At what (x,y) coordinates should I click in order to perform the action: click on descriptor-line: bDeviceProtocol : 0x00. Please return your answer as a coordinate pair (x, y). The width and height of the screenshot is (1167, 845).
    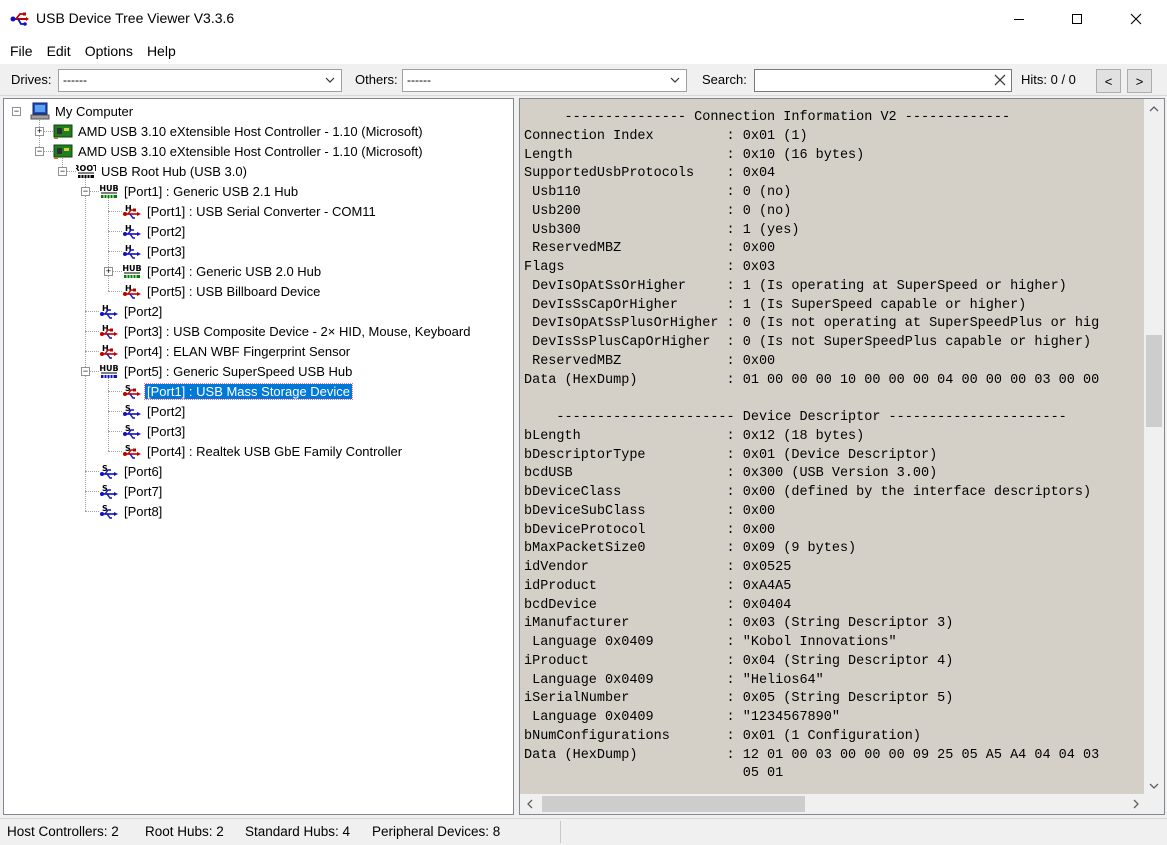
    Looking at the image, I should click on (650, 530).